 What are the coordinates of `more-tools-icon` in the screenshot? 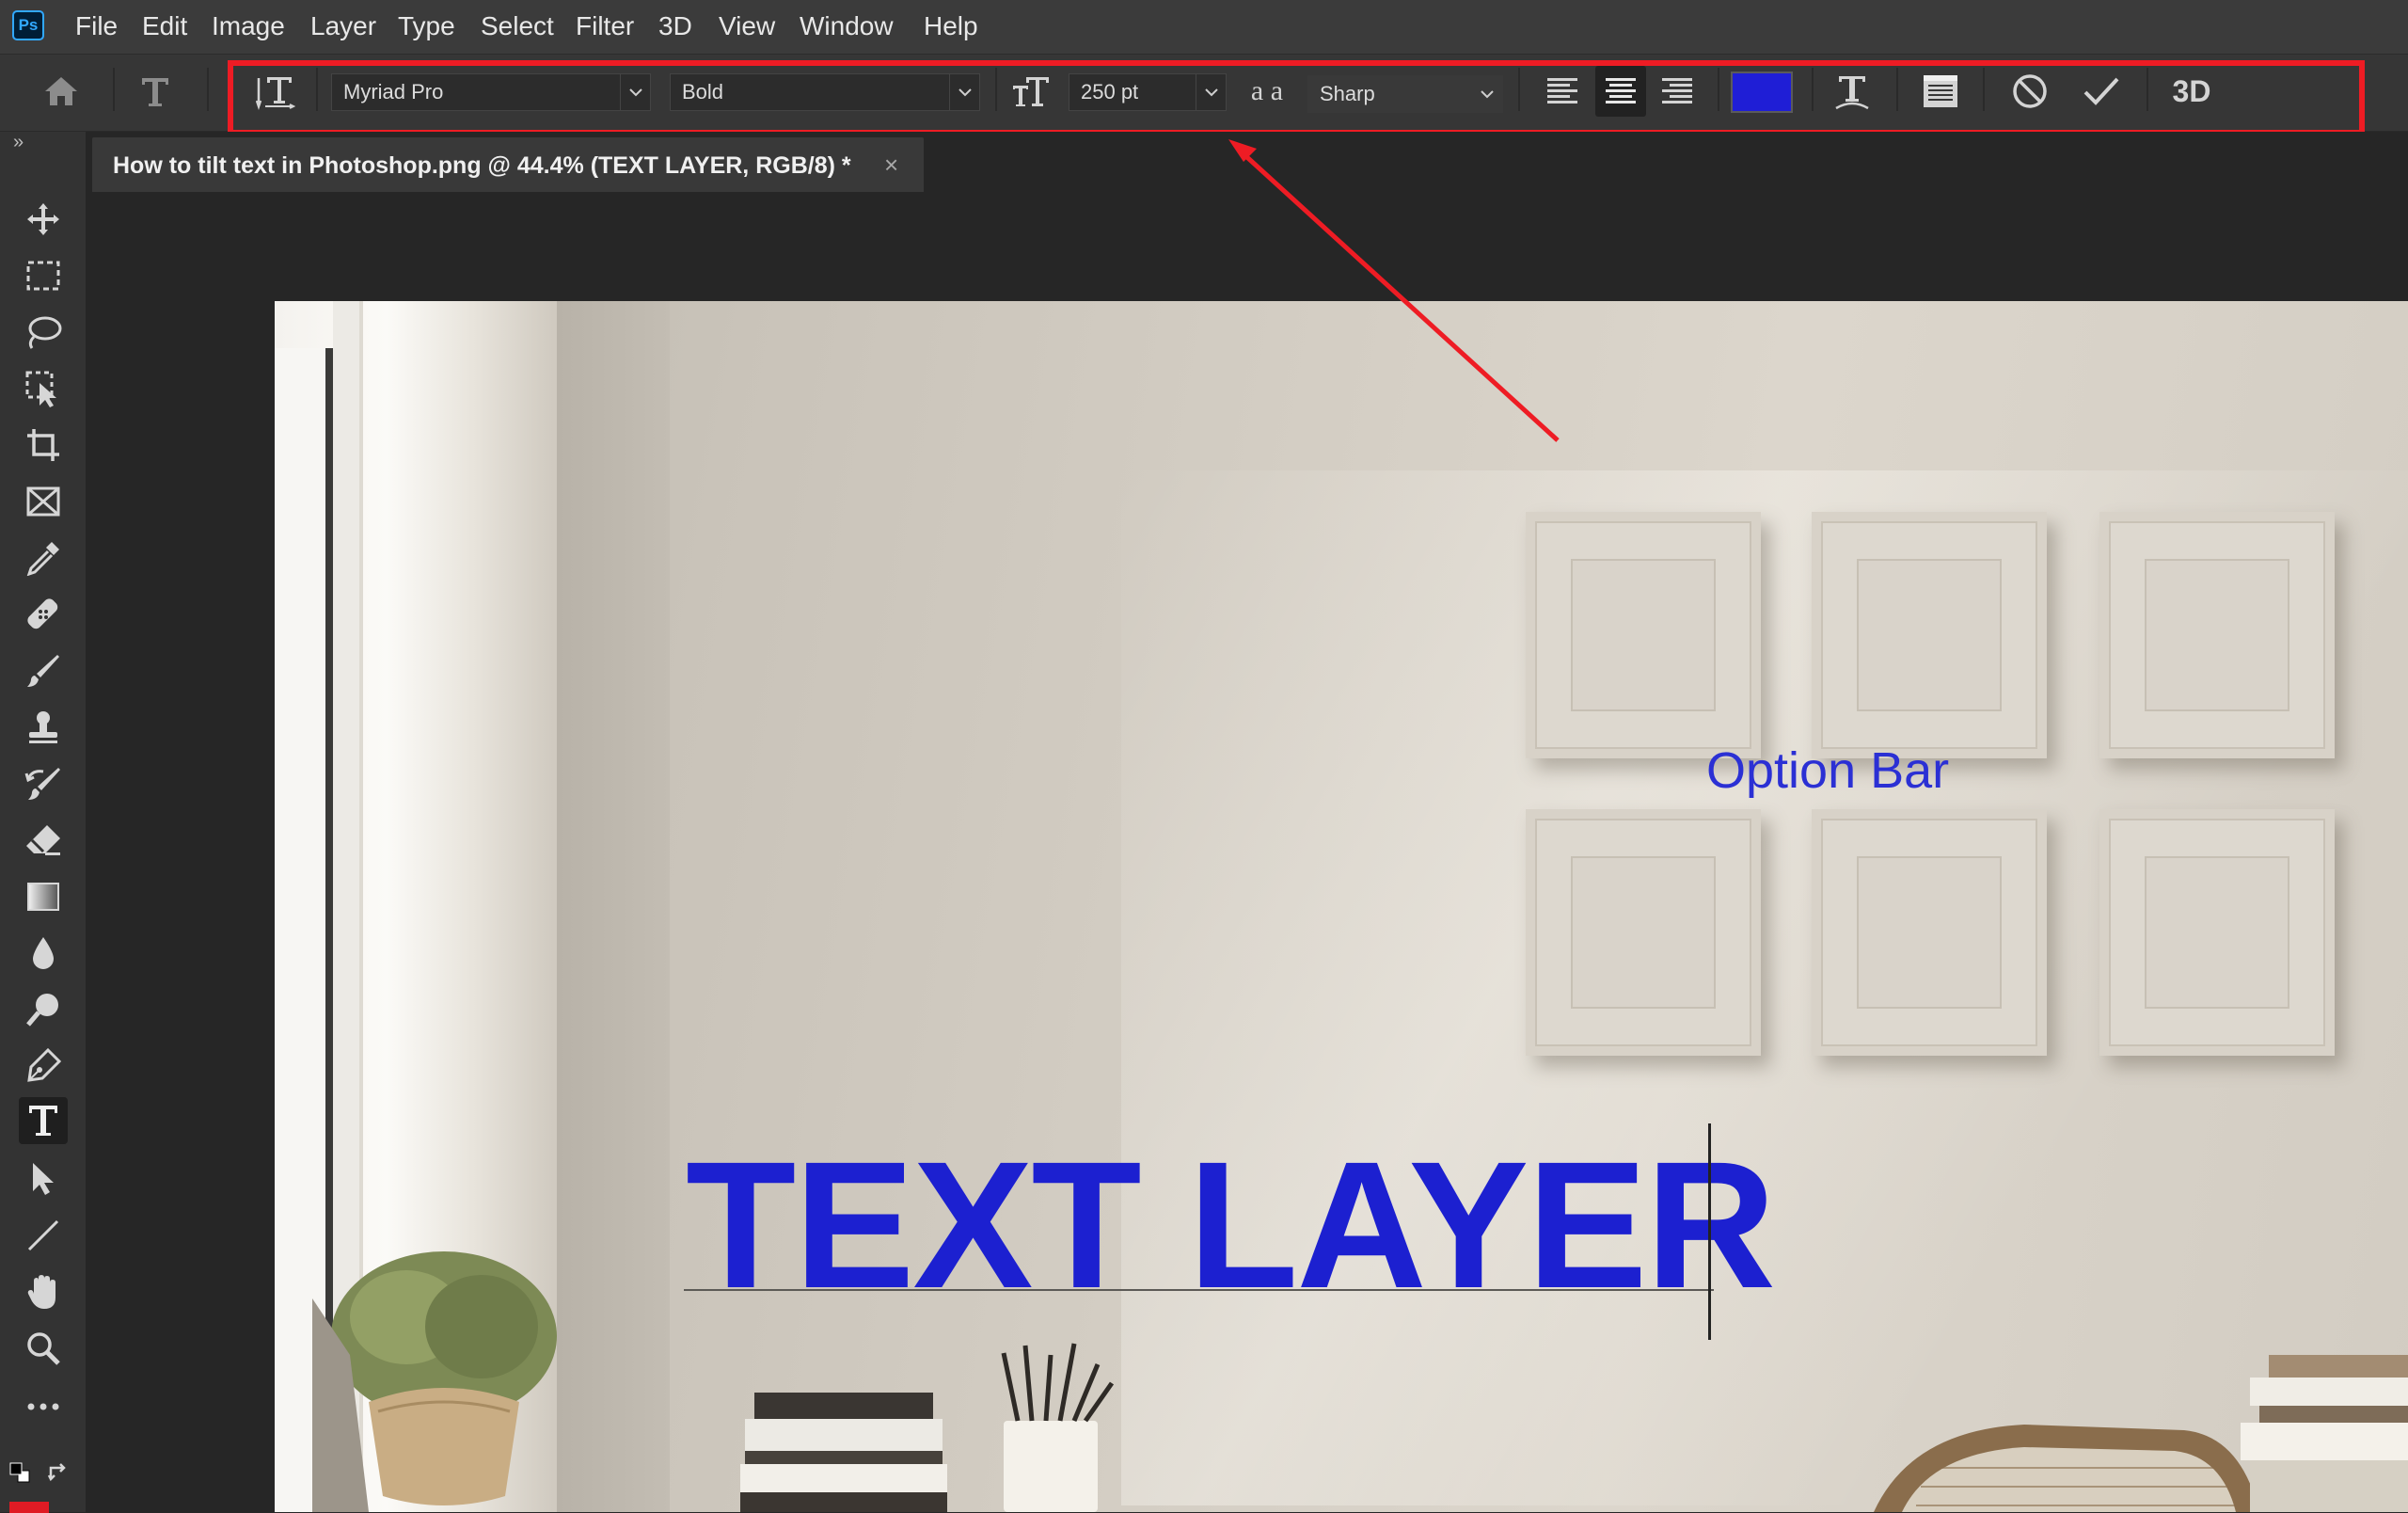 It's located at (43, 1406).